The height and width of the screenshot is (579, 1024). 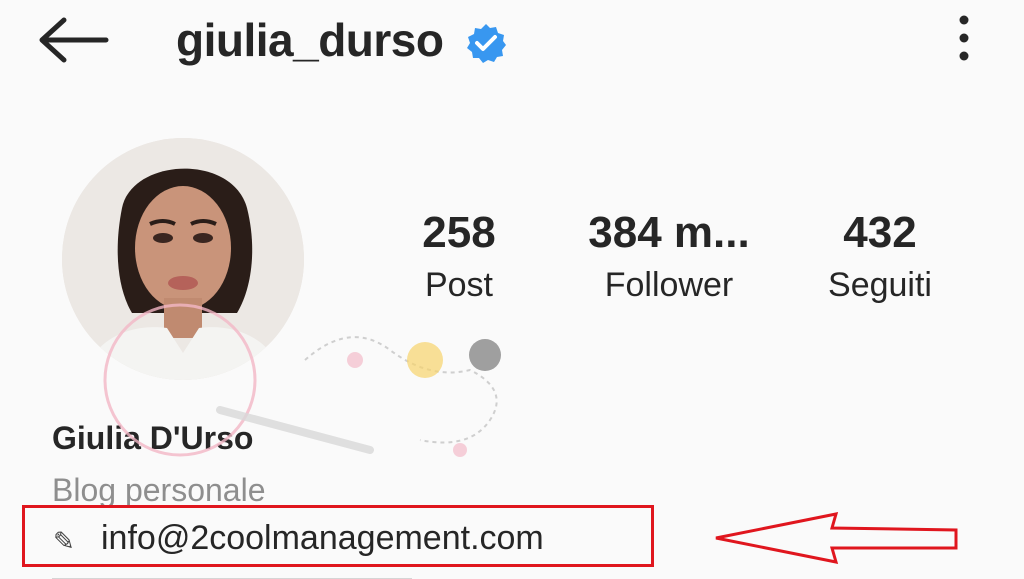 What do you see at coordinates (880, 232) in the screenshot?
I see `following-value: 432` at bounding box center [880, 232].